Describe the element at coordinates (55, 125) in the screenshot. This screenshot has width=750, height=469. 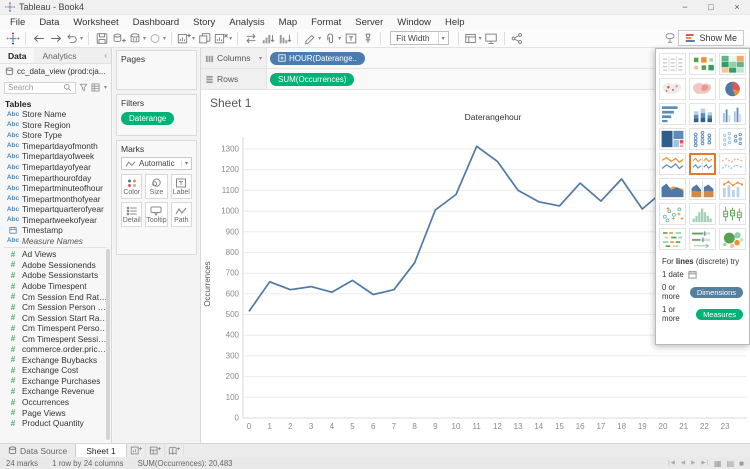
I see `field-store-region: Abc Store Region` at that location.